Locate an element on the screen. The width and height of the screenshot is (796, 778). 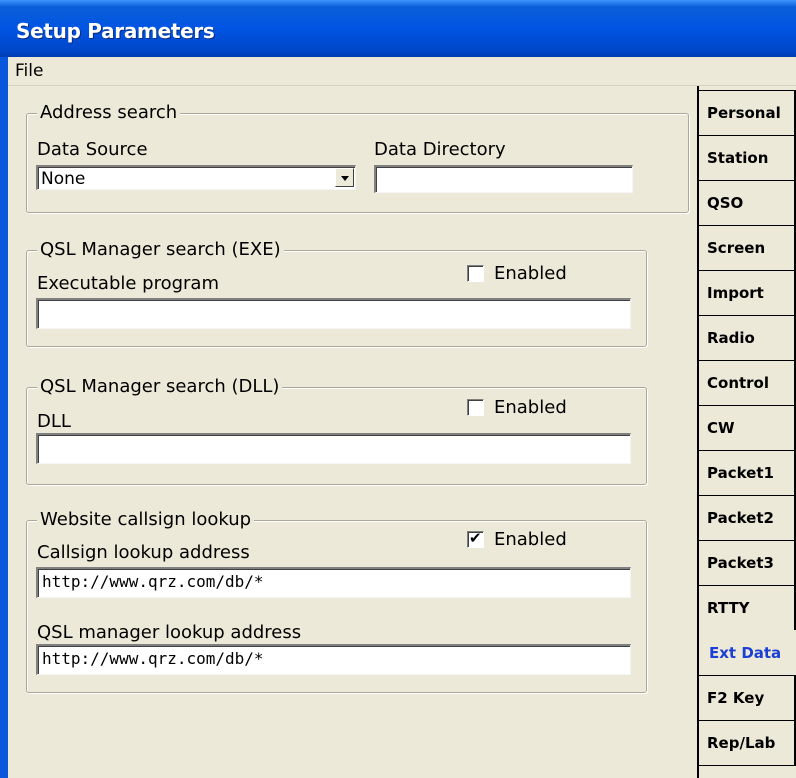
menu-file: File is located at coordinates (29, 71).